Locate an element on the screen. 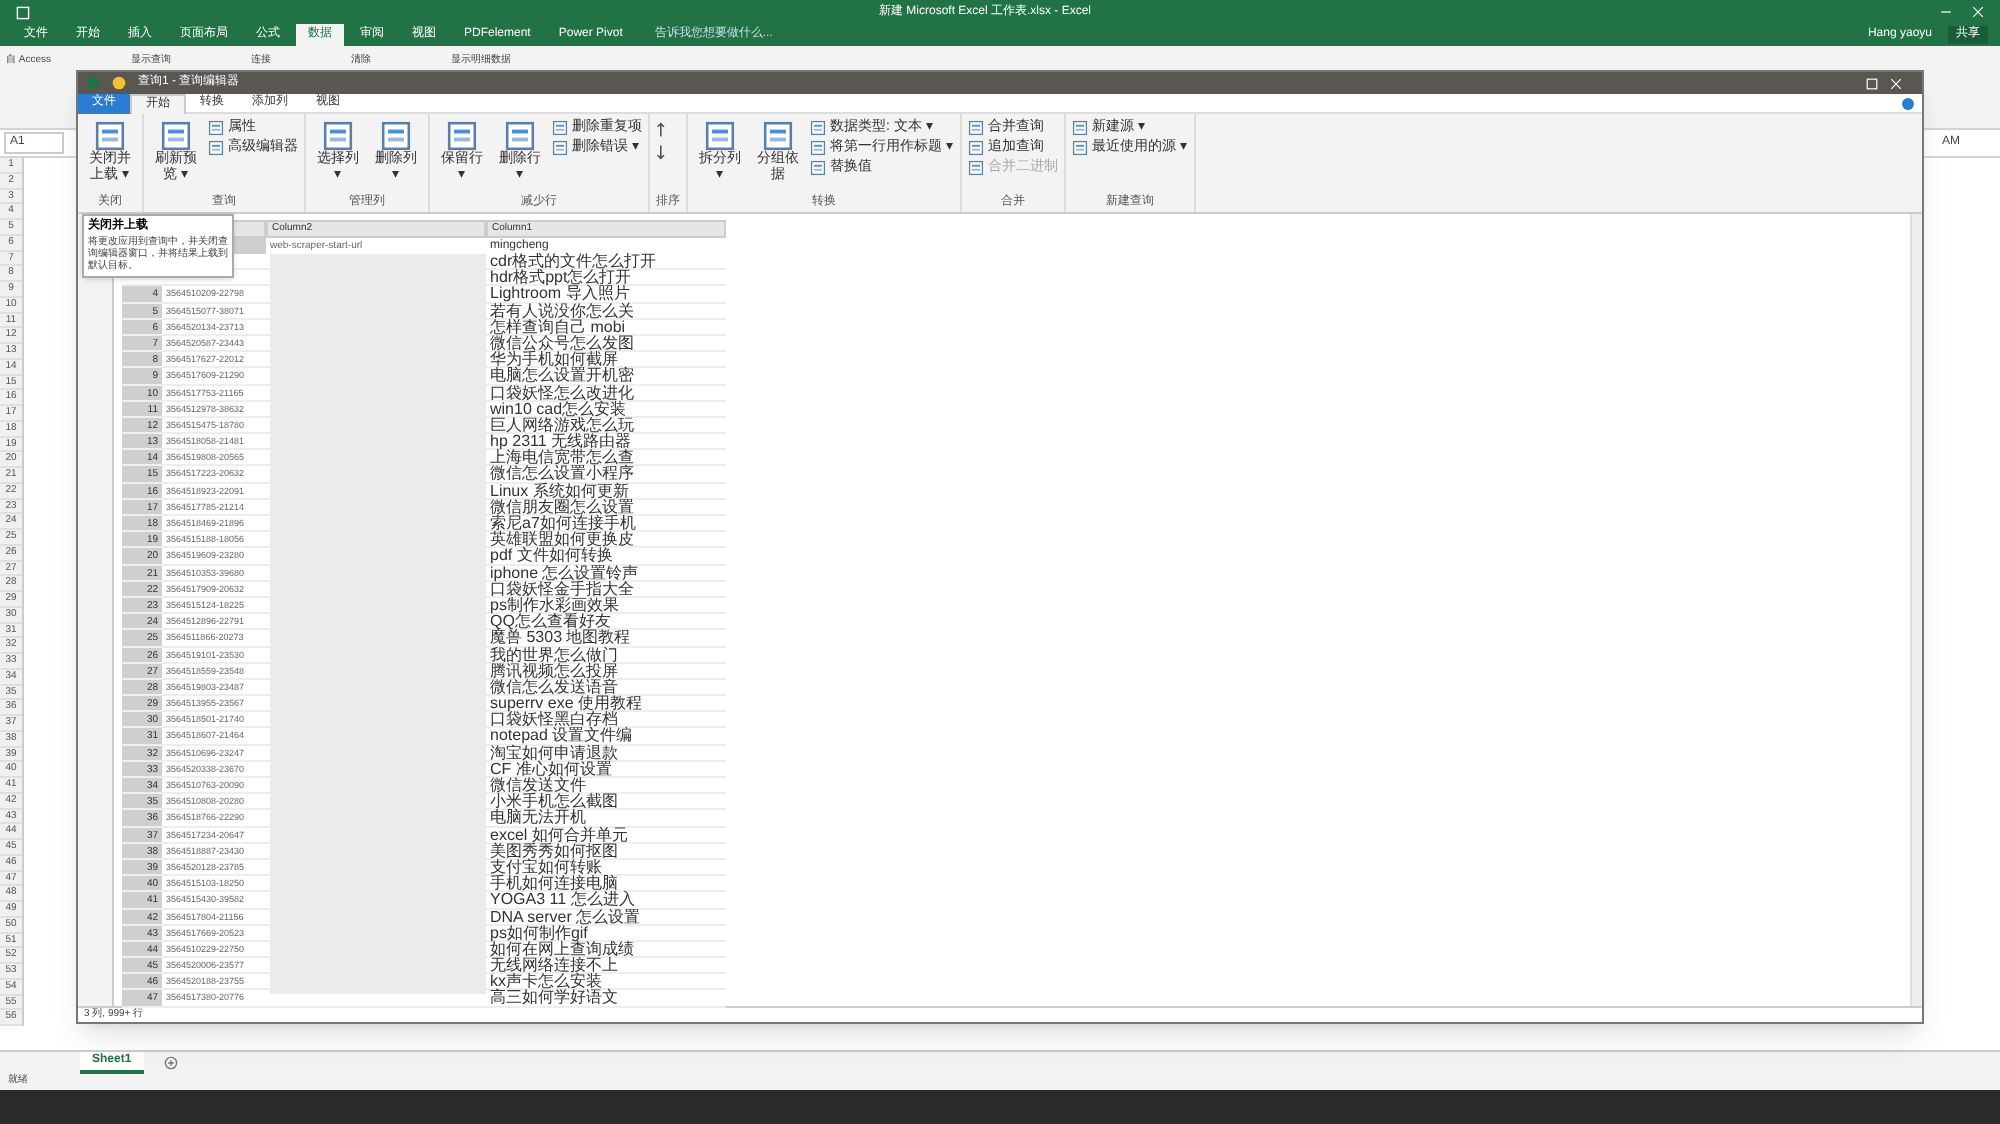 This screenshot has width=2000, height=1124. table-cell-text: 微信公众号怎么发图 is located at coordinates (562, 343).